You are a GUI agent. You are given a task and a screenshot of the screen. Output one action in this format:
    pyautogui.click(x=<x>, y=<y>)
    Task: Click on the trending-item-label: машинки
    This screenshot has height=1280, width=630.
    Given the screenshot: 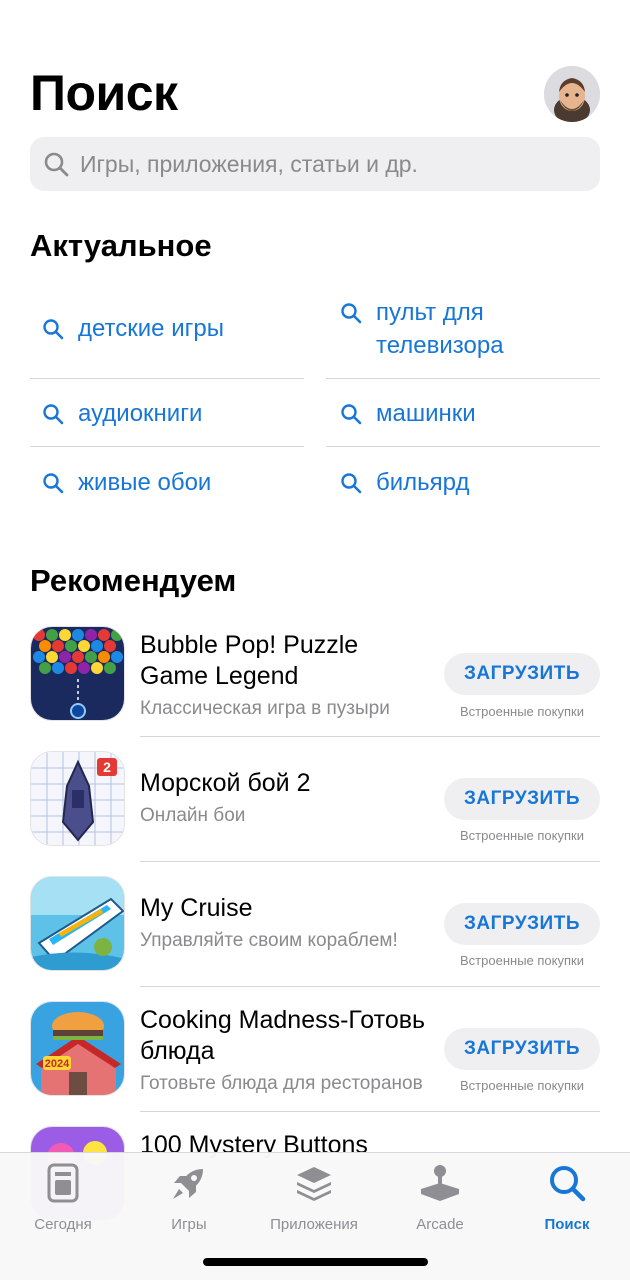 What is the action you would take?
    pyautogui.click(x=426, y=413)
    